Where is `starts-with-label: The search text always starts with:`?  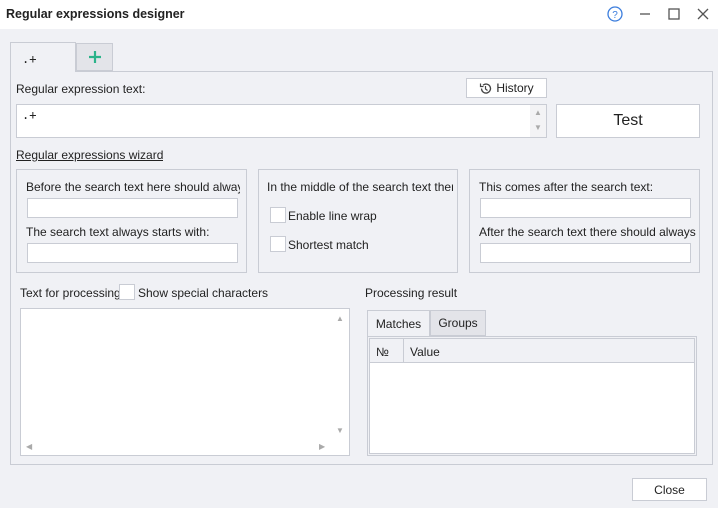
starts-with-label: The search text always starts with: is located at coordinates (118, 232).